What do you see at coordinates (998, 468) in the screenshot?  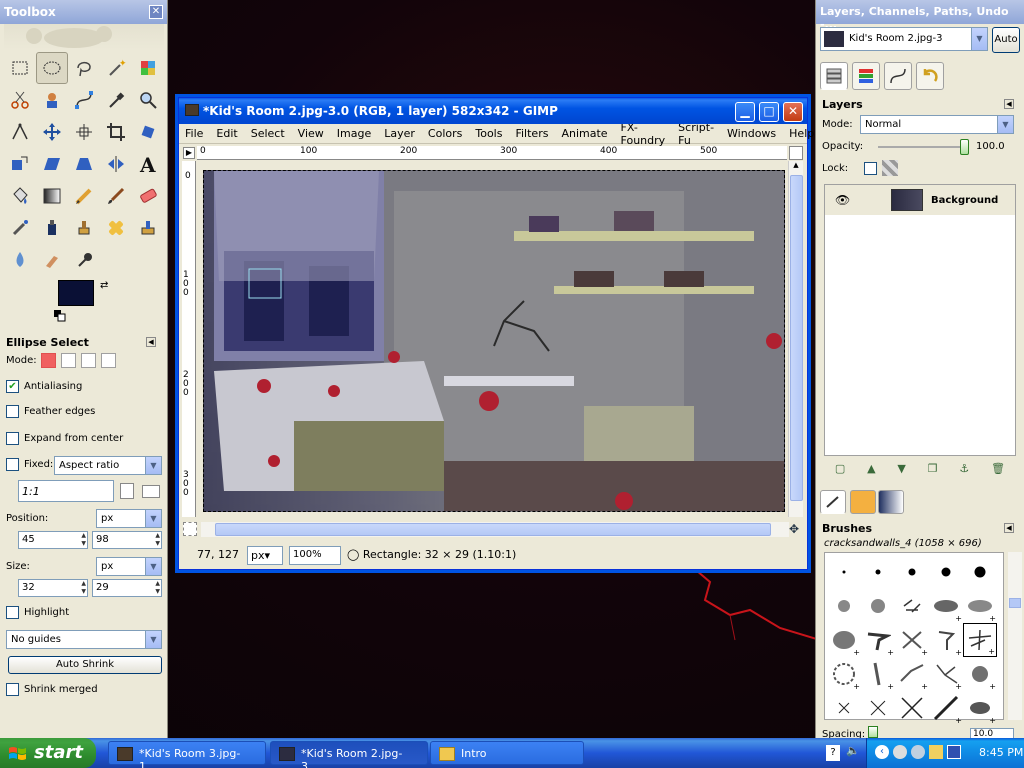 I see `delete-icon: 🗑` at bounding box center [998, 468].